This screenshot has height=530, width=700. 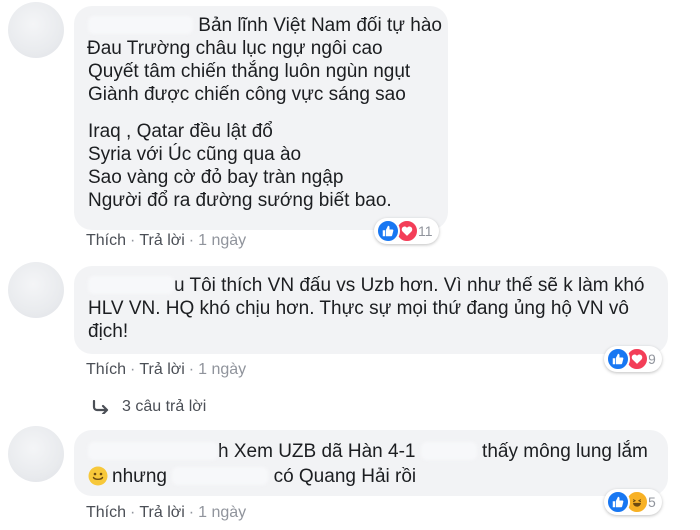 What do you see at coordinates (247, 94) in the screenshot?
I see `comment-text: Giành được chiến công vực sáng sao` at bounding box center [247, 94].